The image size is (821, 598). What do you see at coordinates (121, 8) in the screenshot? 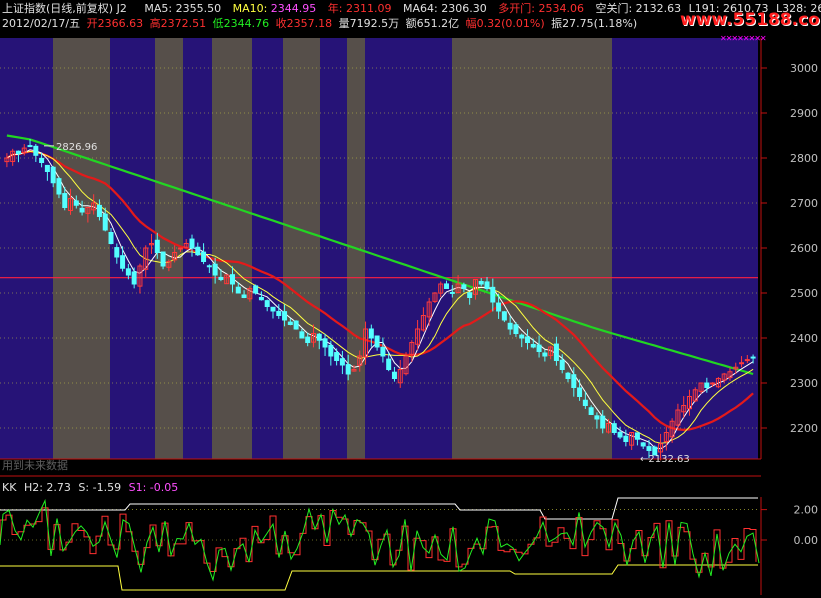
I see `index-code: J2` at bounding box center [121, 8].